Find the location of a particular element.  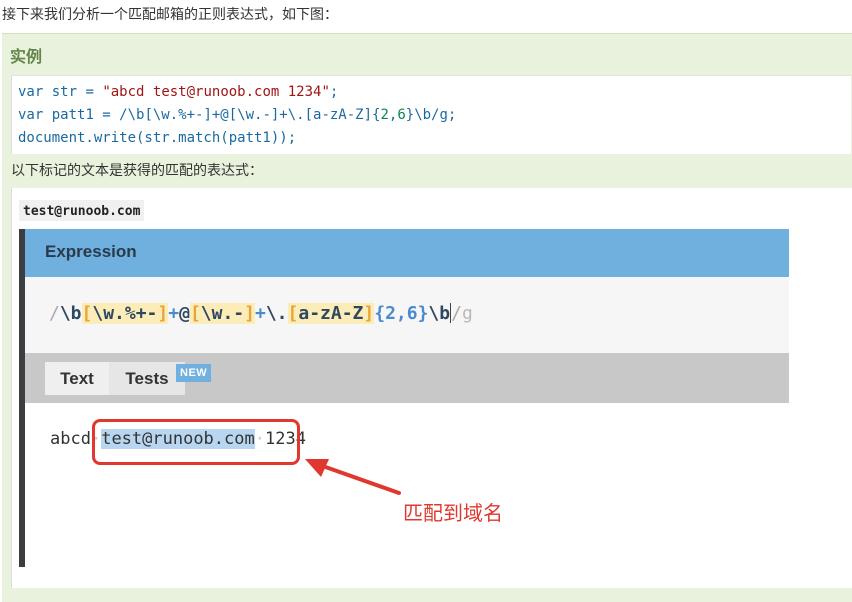

inline-code: test@runoob.com is located at coordinates (82, 210).